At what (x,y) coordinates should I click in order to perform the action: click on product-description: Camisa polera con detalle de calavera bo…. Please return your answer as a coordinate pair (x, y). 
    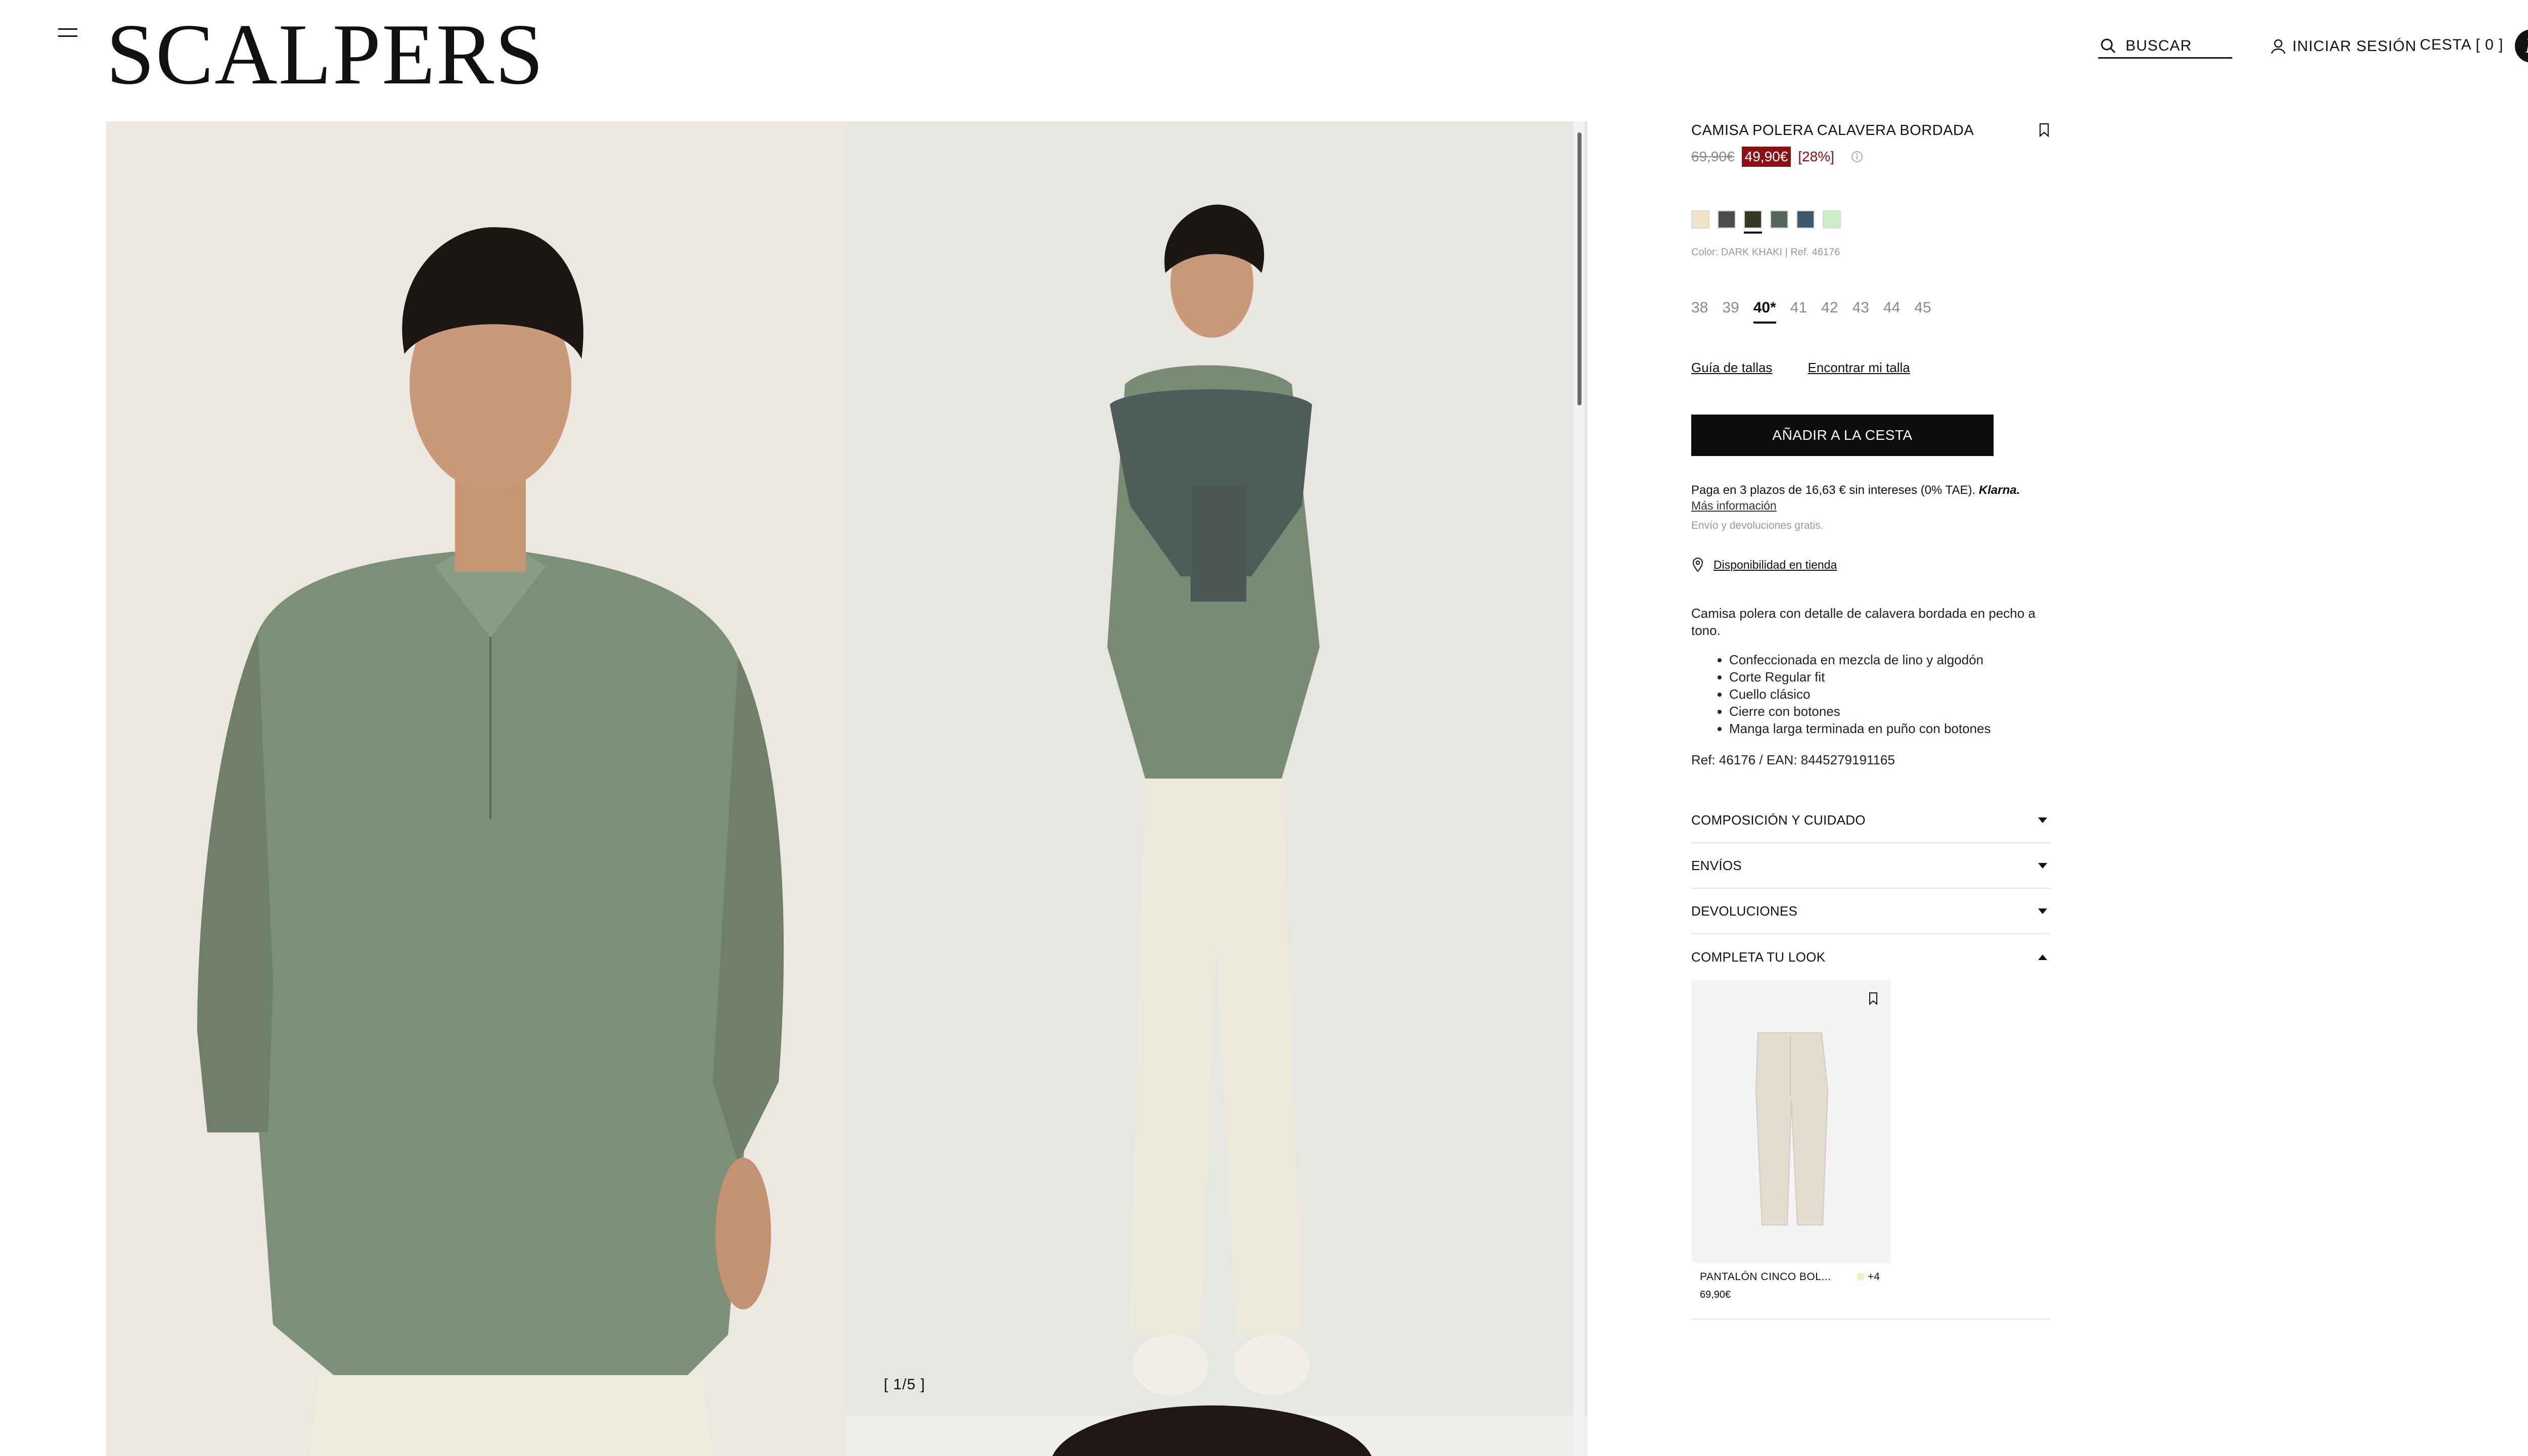
    Looking at the image, I should click on (1864, 622).